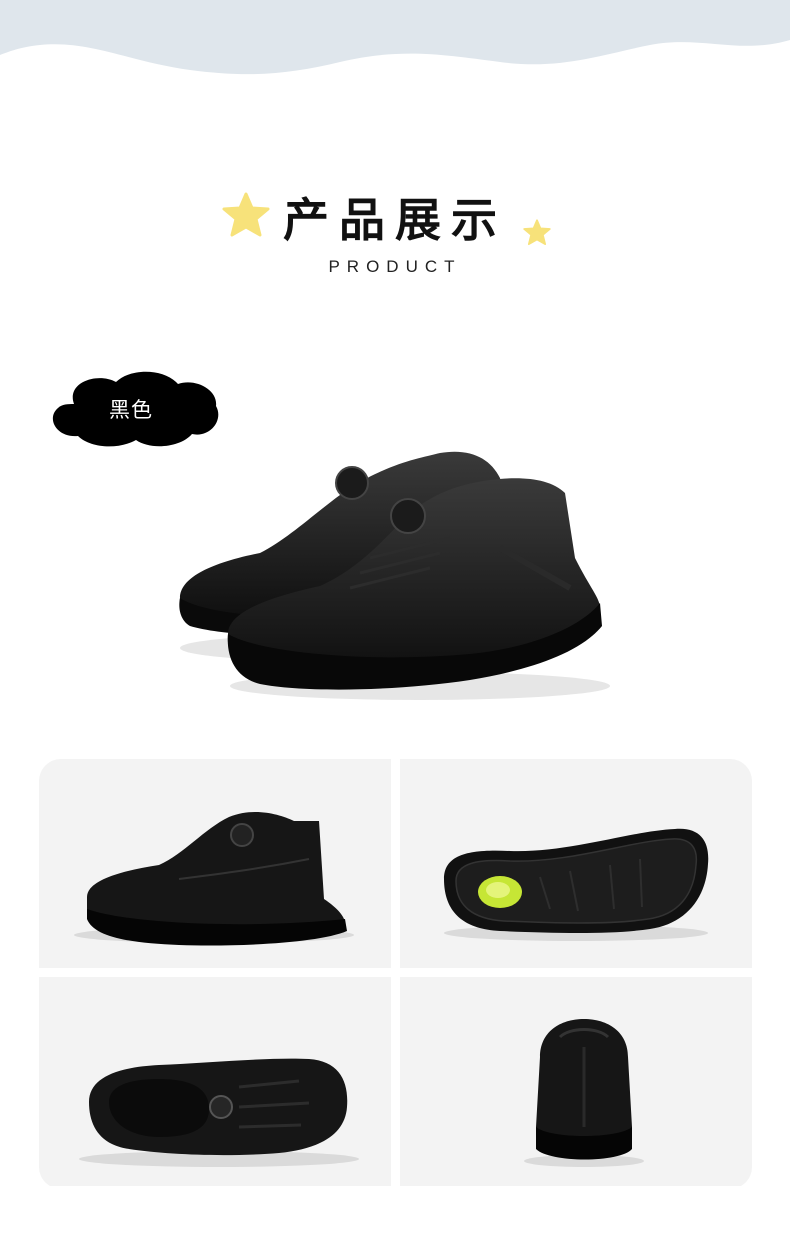 The width and height of the screenshot is (790, 1241). I want to click on view-side-panel, so click(215, 863).